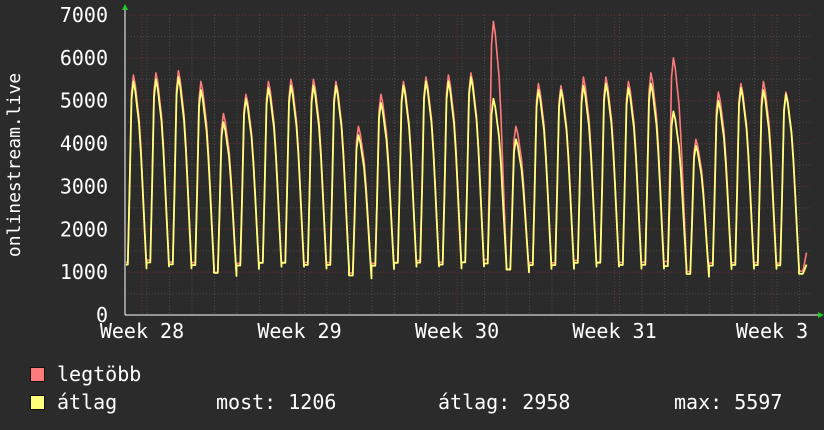 The height and width of the screenshot is (430, 824). I want to click on y-tick-label: 2000, so click(84, 229).